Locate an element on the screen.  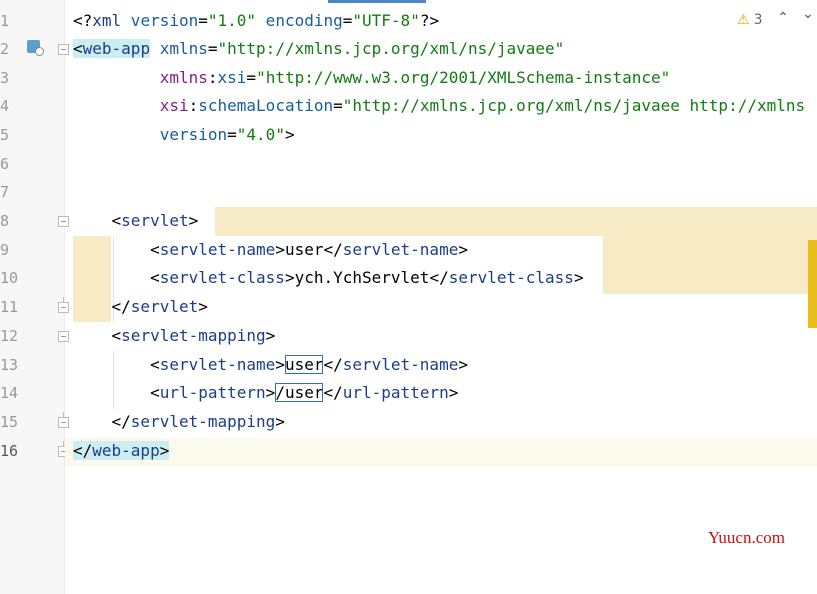
next-highlight-button: ⌄ is located at coordinates (808, 14).